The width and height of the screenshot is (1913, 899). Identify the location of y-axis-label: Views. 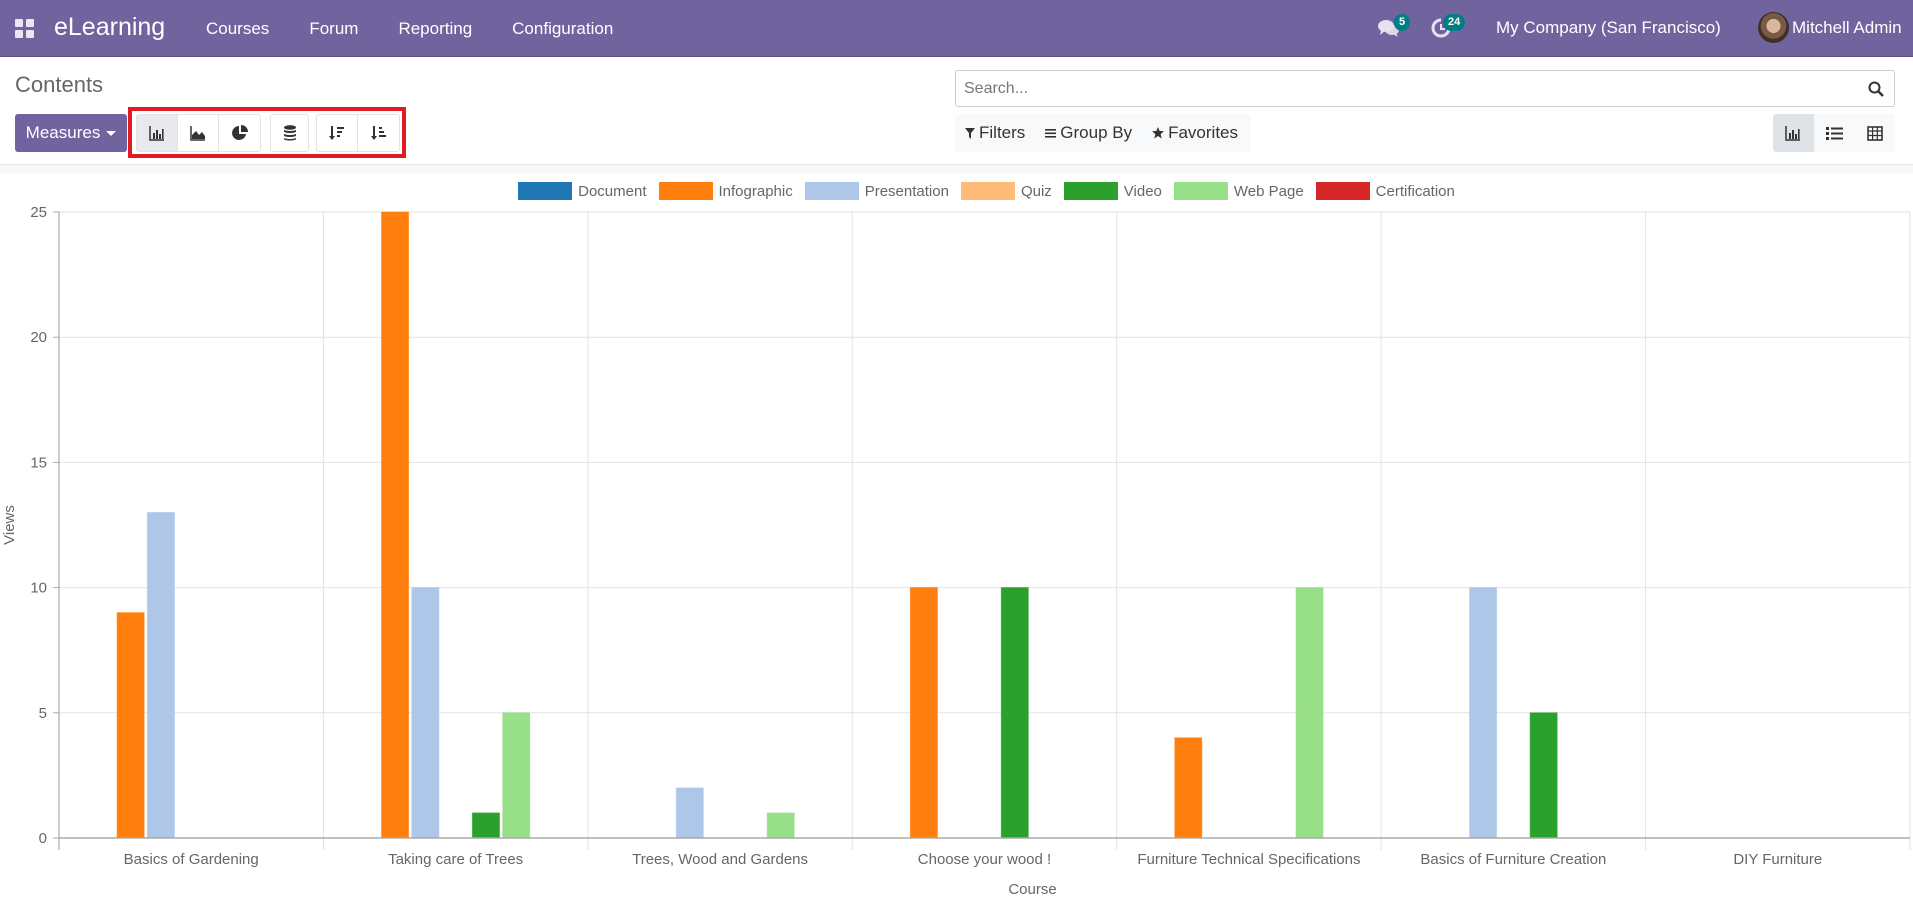
(9, 525).